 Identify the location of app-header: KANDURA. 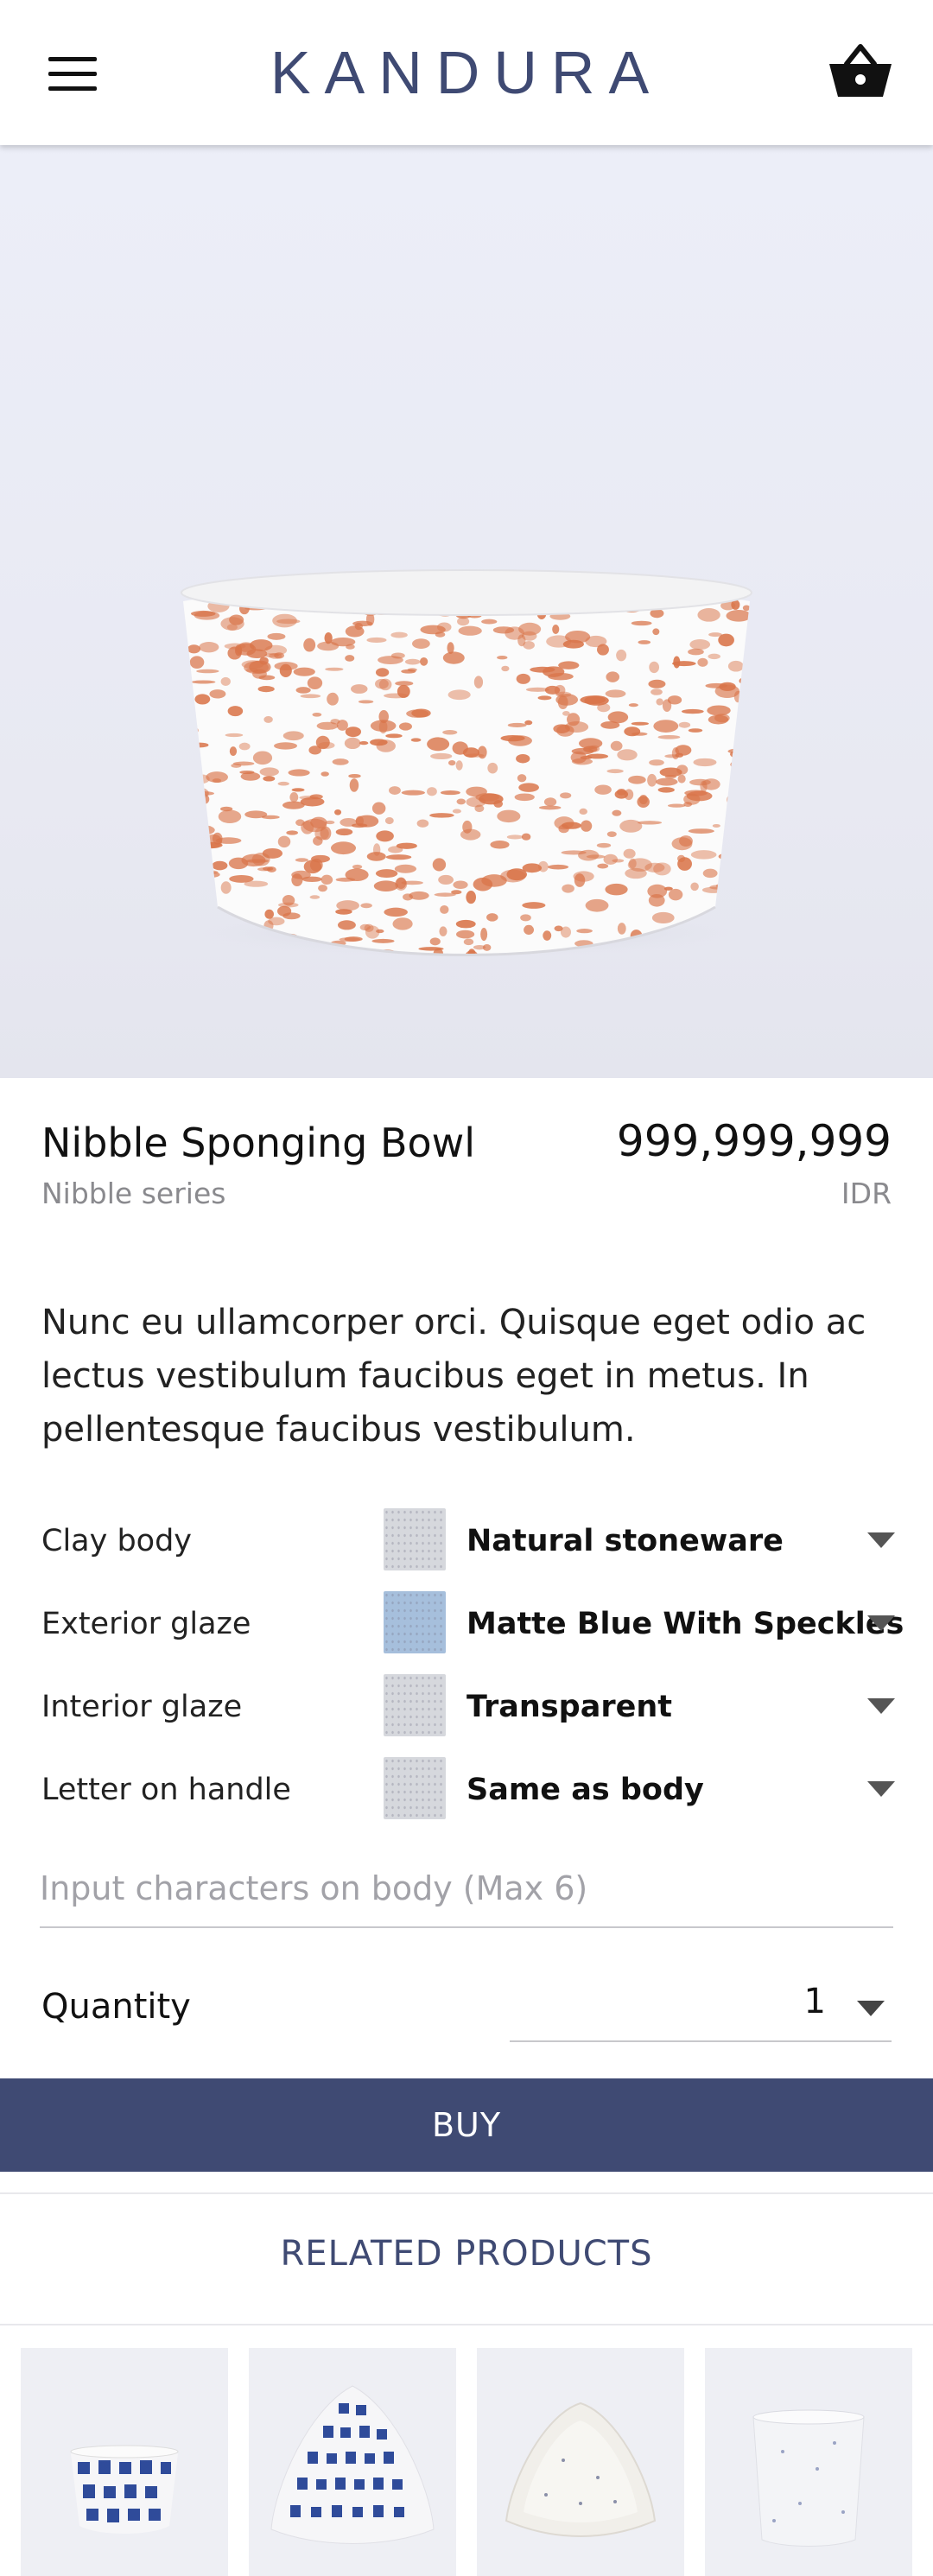
(466, 72).